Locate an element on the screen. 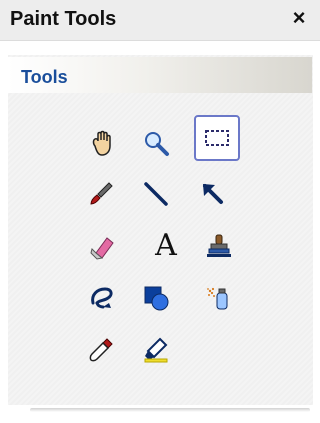  hand-icon is located at coordinates (102, 143).